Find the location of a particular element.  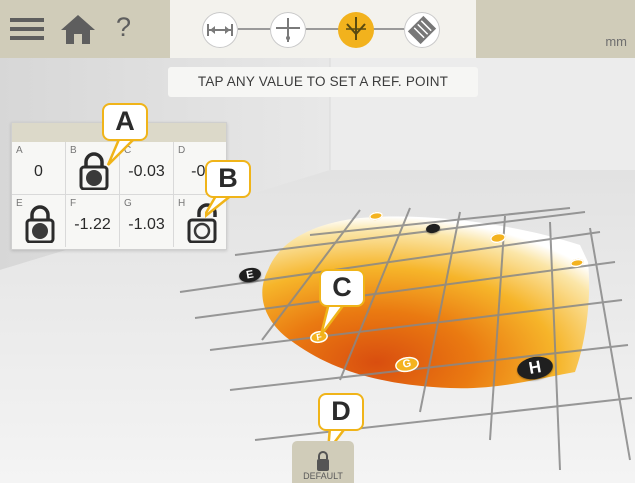

cell-label: D is located at coordinates (182, 150).